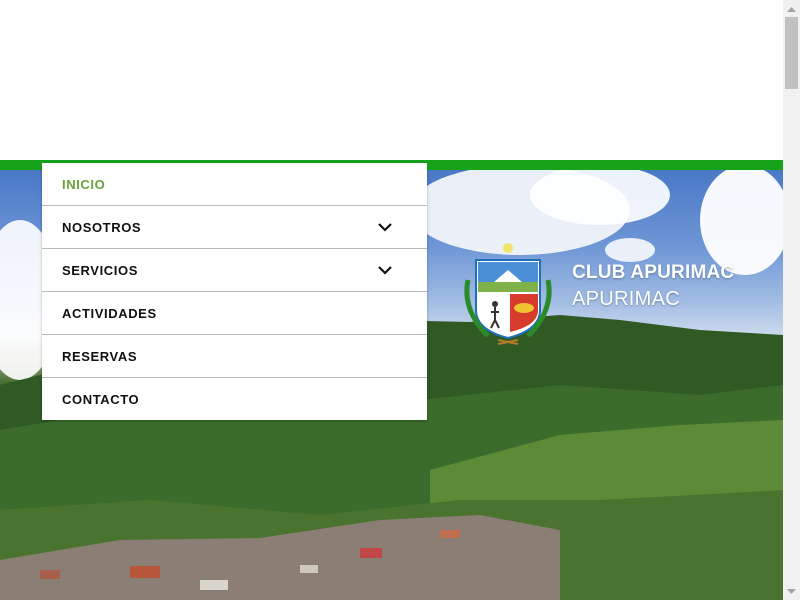 The height and width of the screenshot is (600, 800). I want to click on vertical-scrollbar, so click(791, 300).